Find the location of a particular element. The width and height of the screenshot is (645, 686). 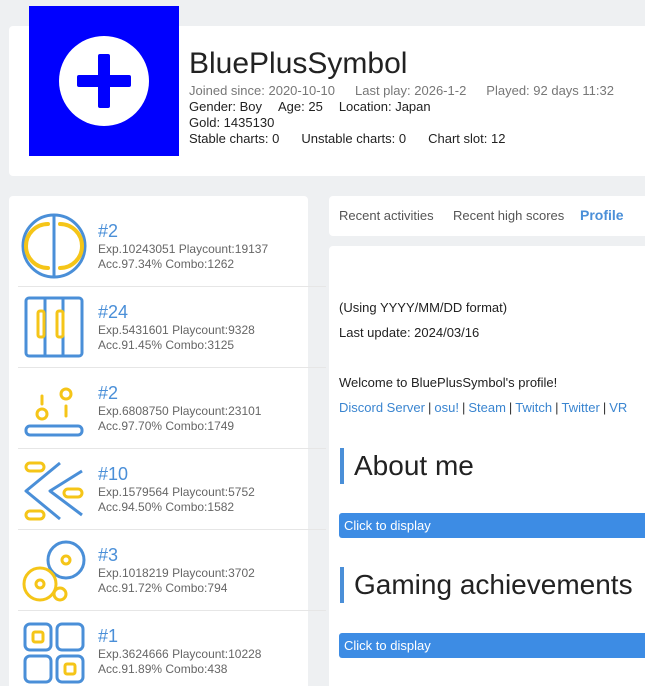

chart-slot: Chart slot: 12 is located at coordinates (467, 138).